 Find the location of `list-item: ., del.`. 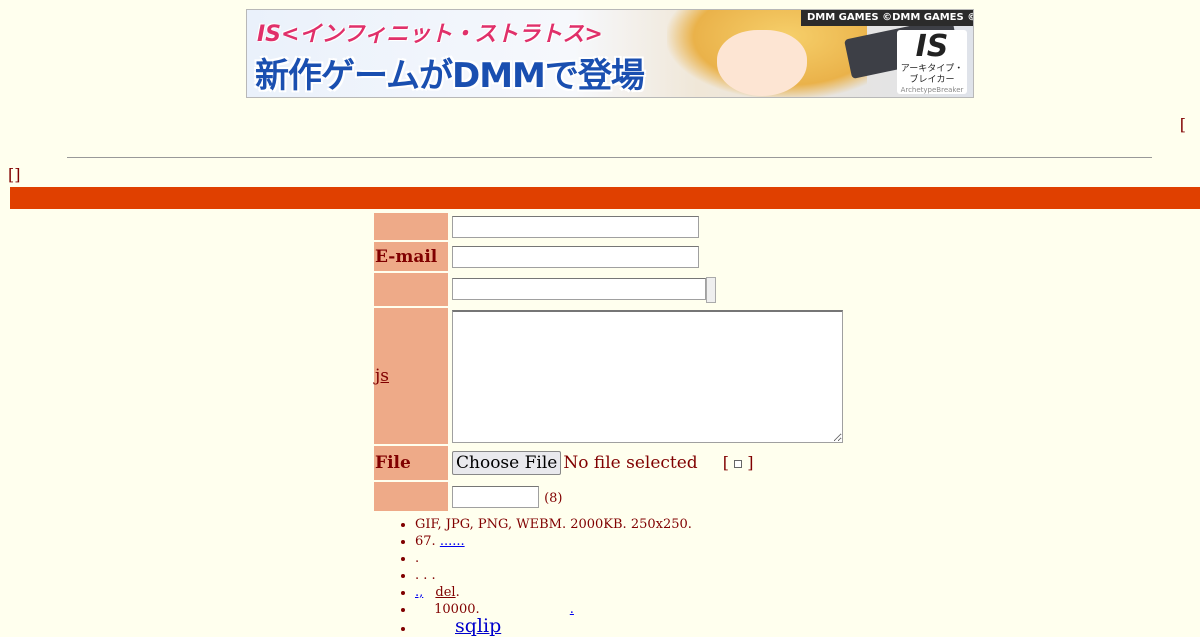

list-item: ., del. is located at coordinates (553, 592).